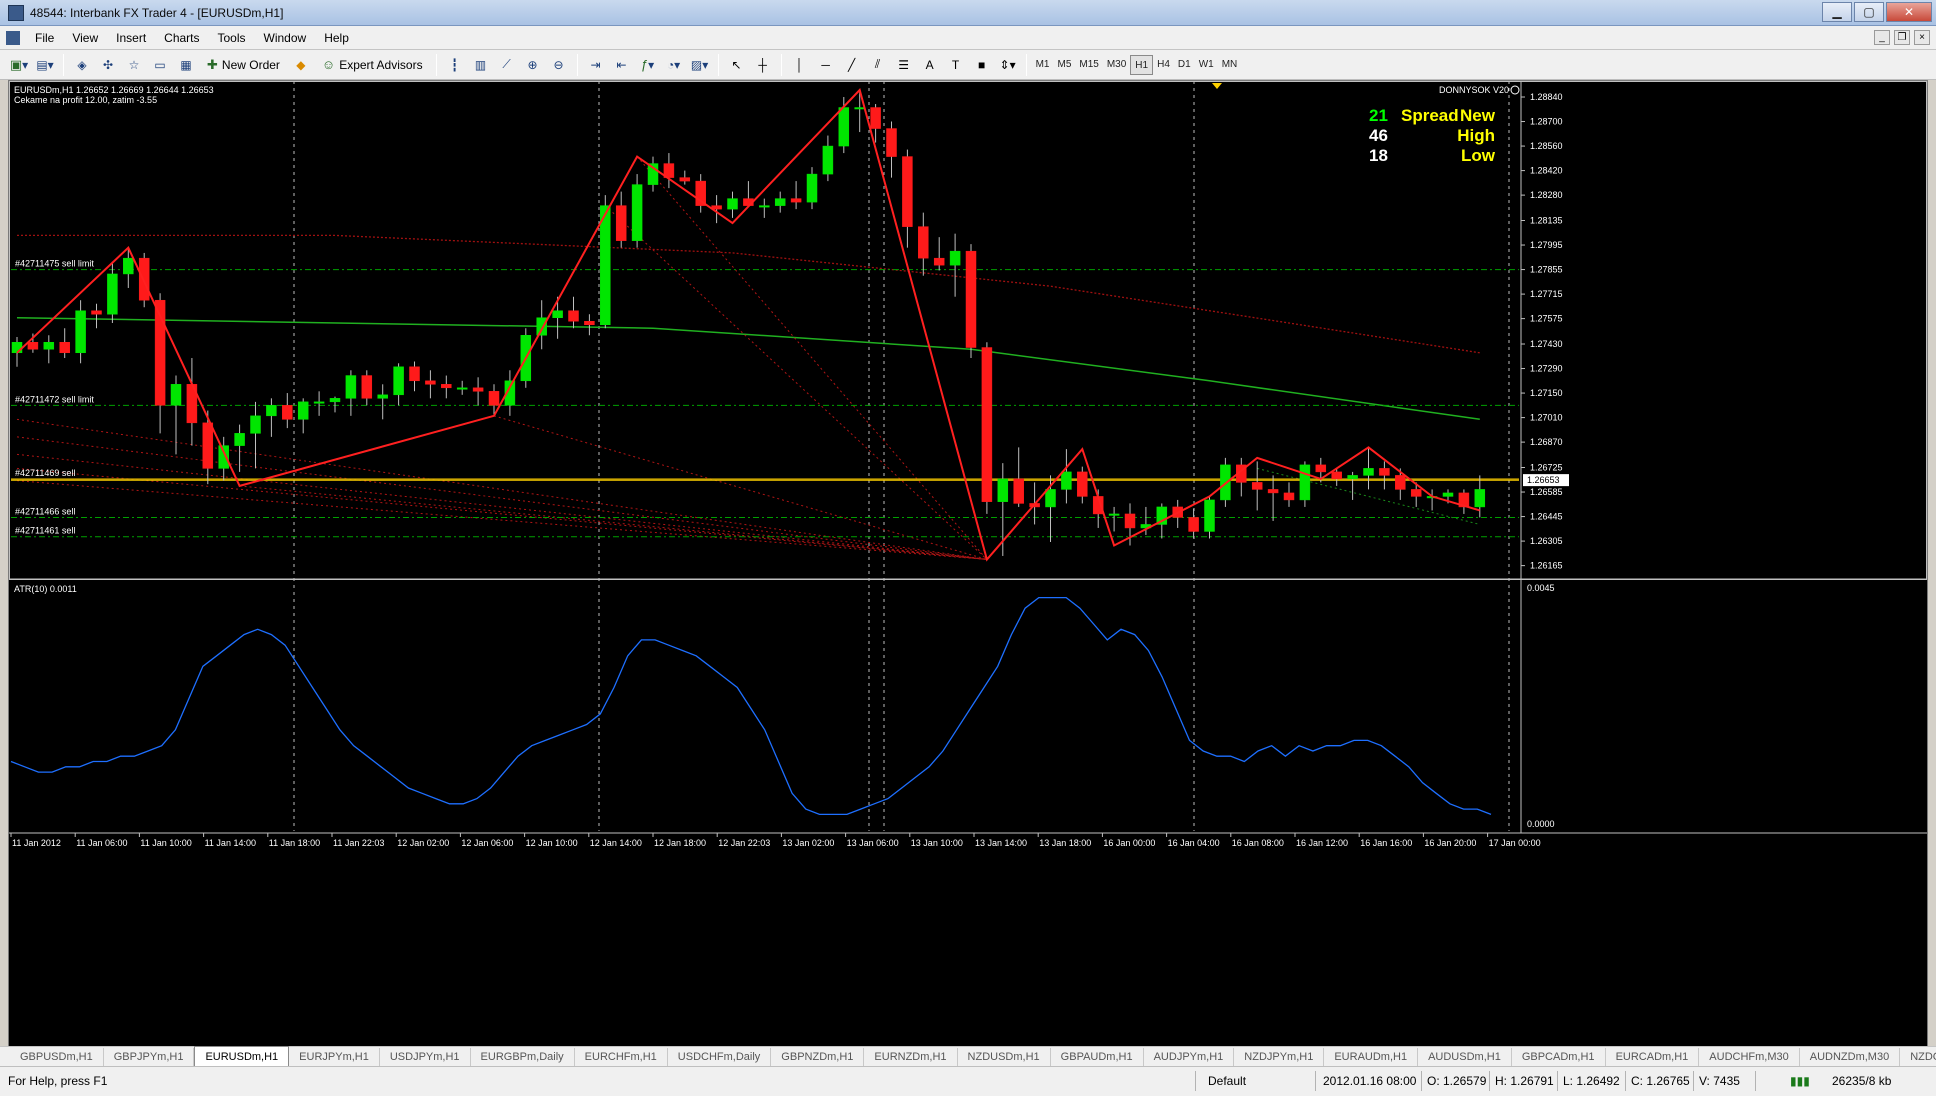 Image resolution: width=1936 pixels, height=1096 pixels. Describe the element at coordinates (596, 65) in the screenshot. I see `auto-scroll-icon: ⇥` at that location.